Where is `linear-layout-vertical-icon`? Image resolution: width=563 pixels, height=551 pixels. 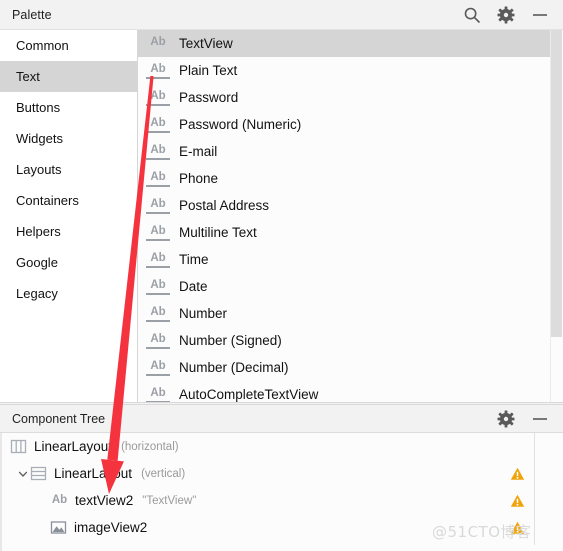 linear-layout-vertical-icon is located at coordinates (38, 473).